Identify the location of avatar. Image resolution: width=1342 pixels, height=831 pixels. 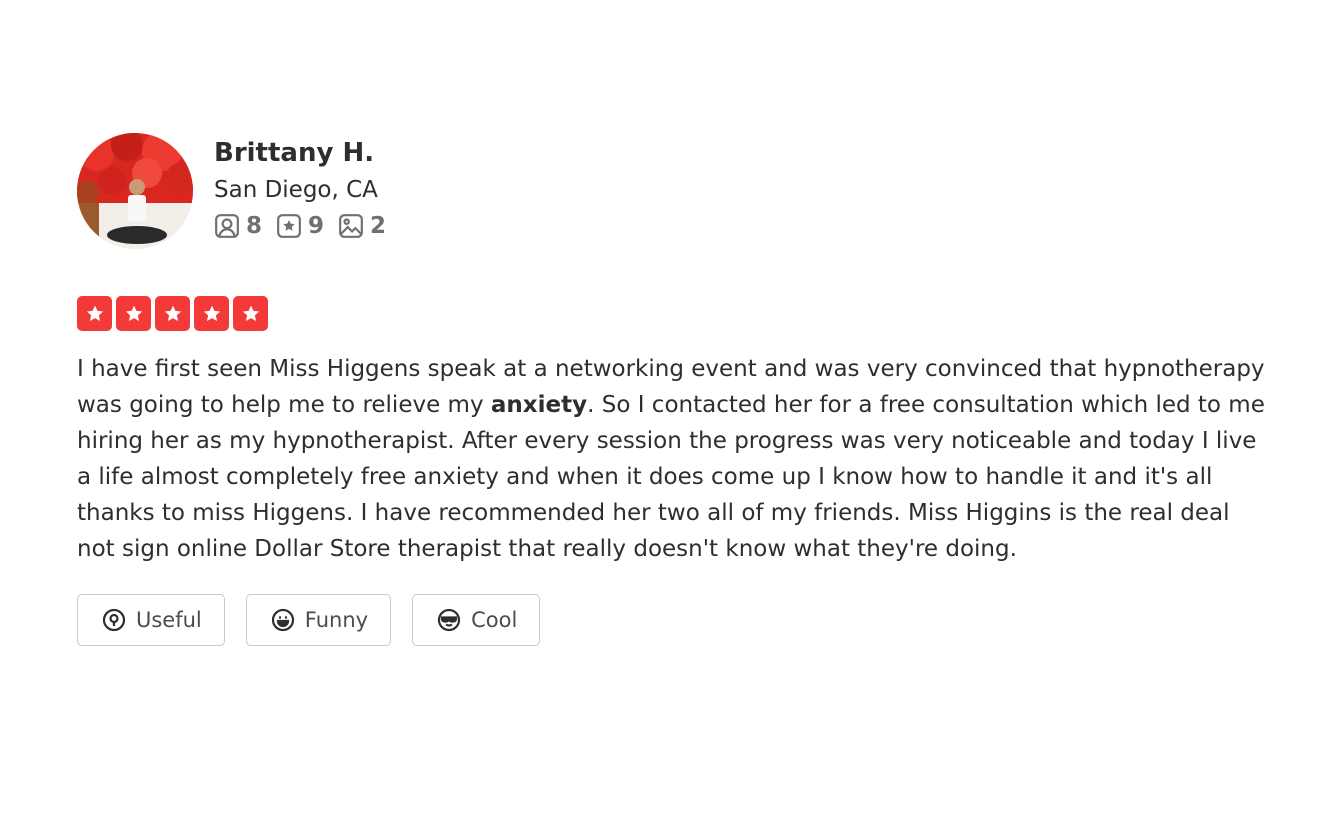
(135, 191).